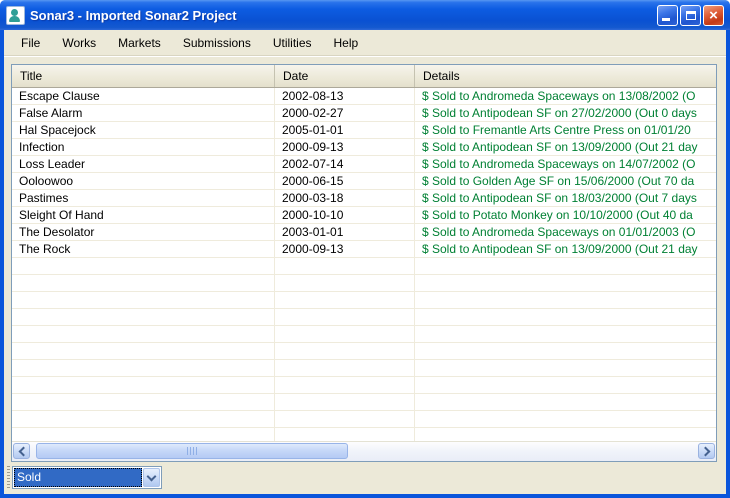 This screenshot has width=730, height=498. I want to click on menu-item-help: Help, so click(346, 43).